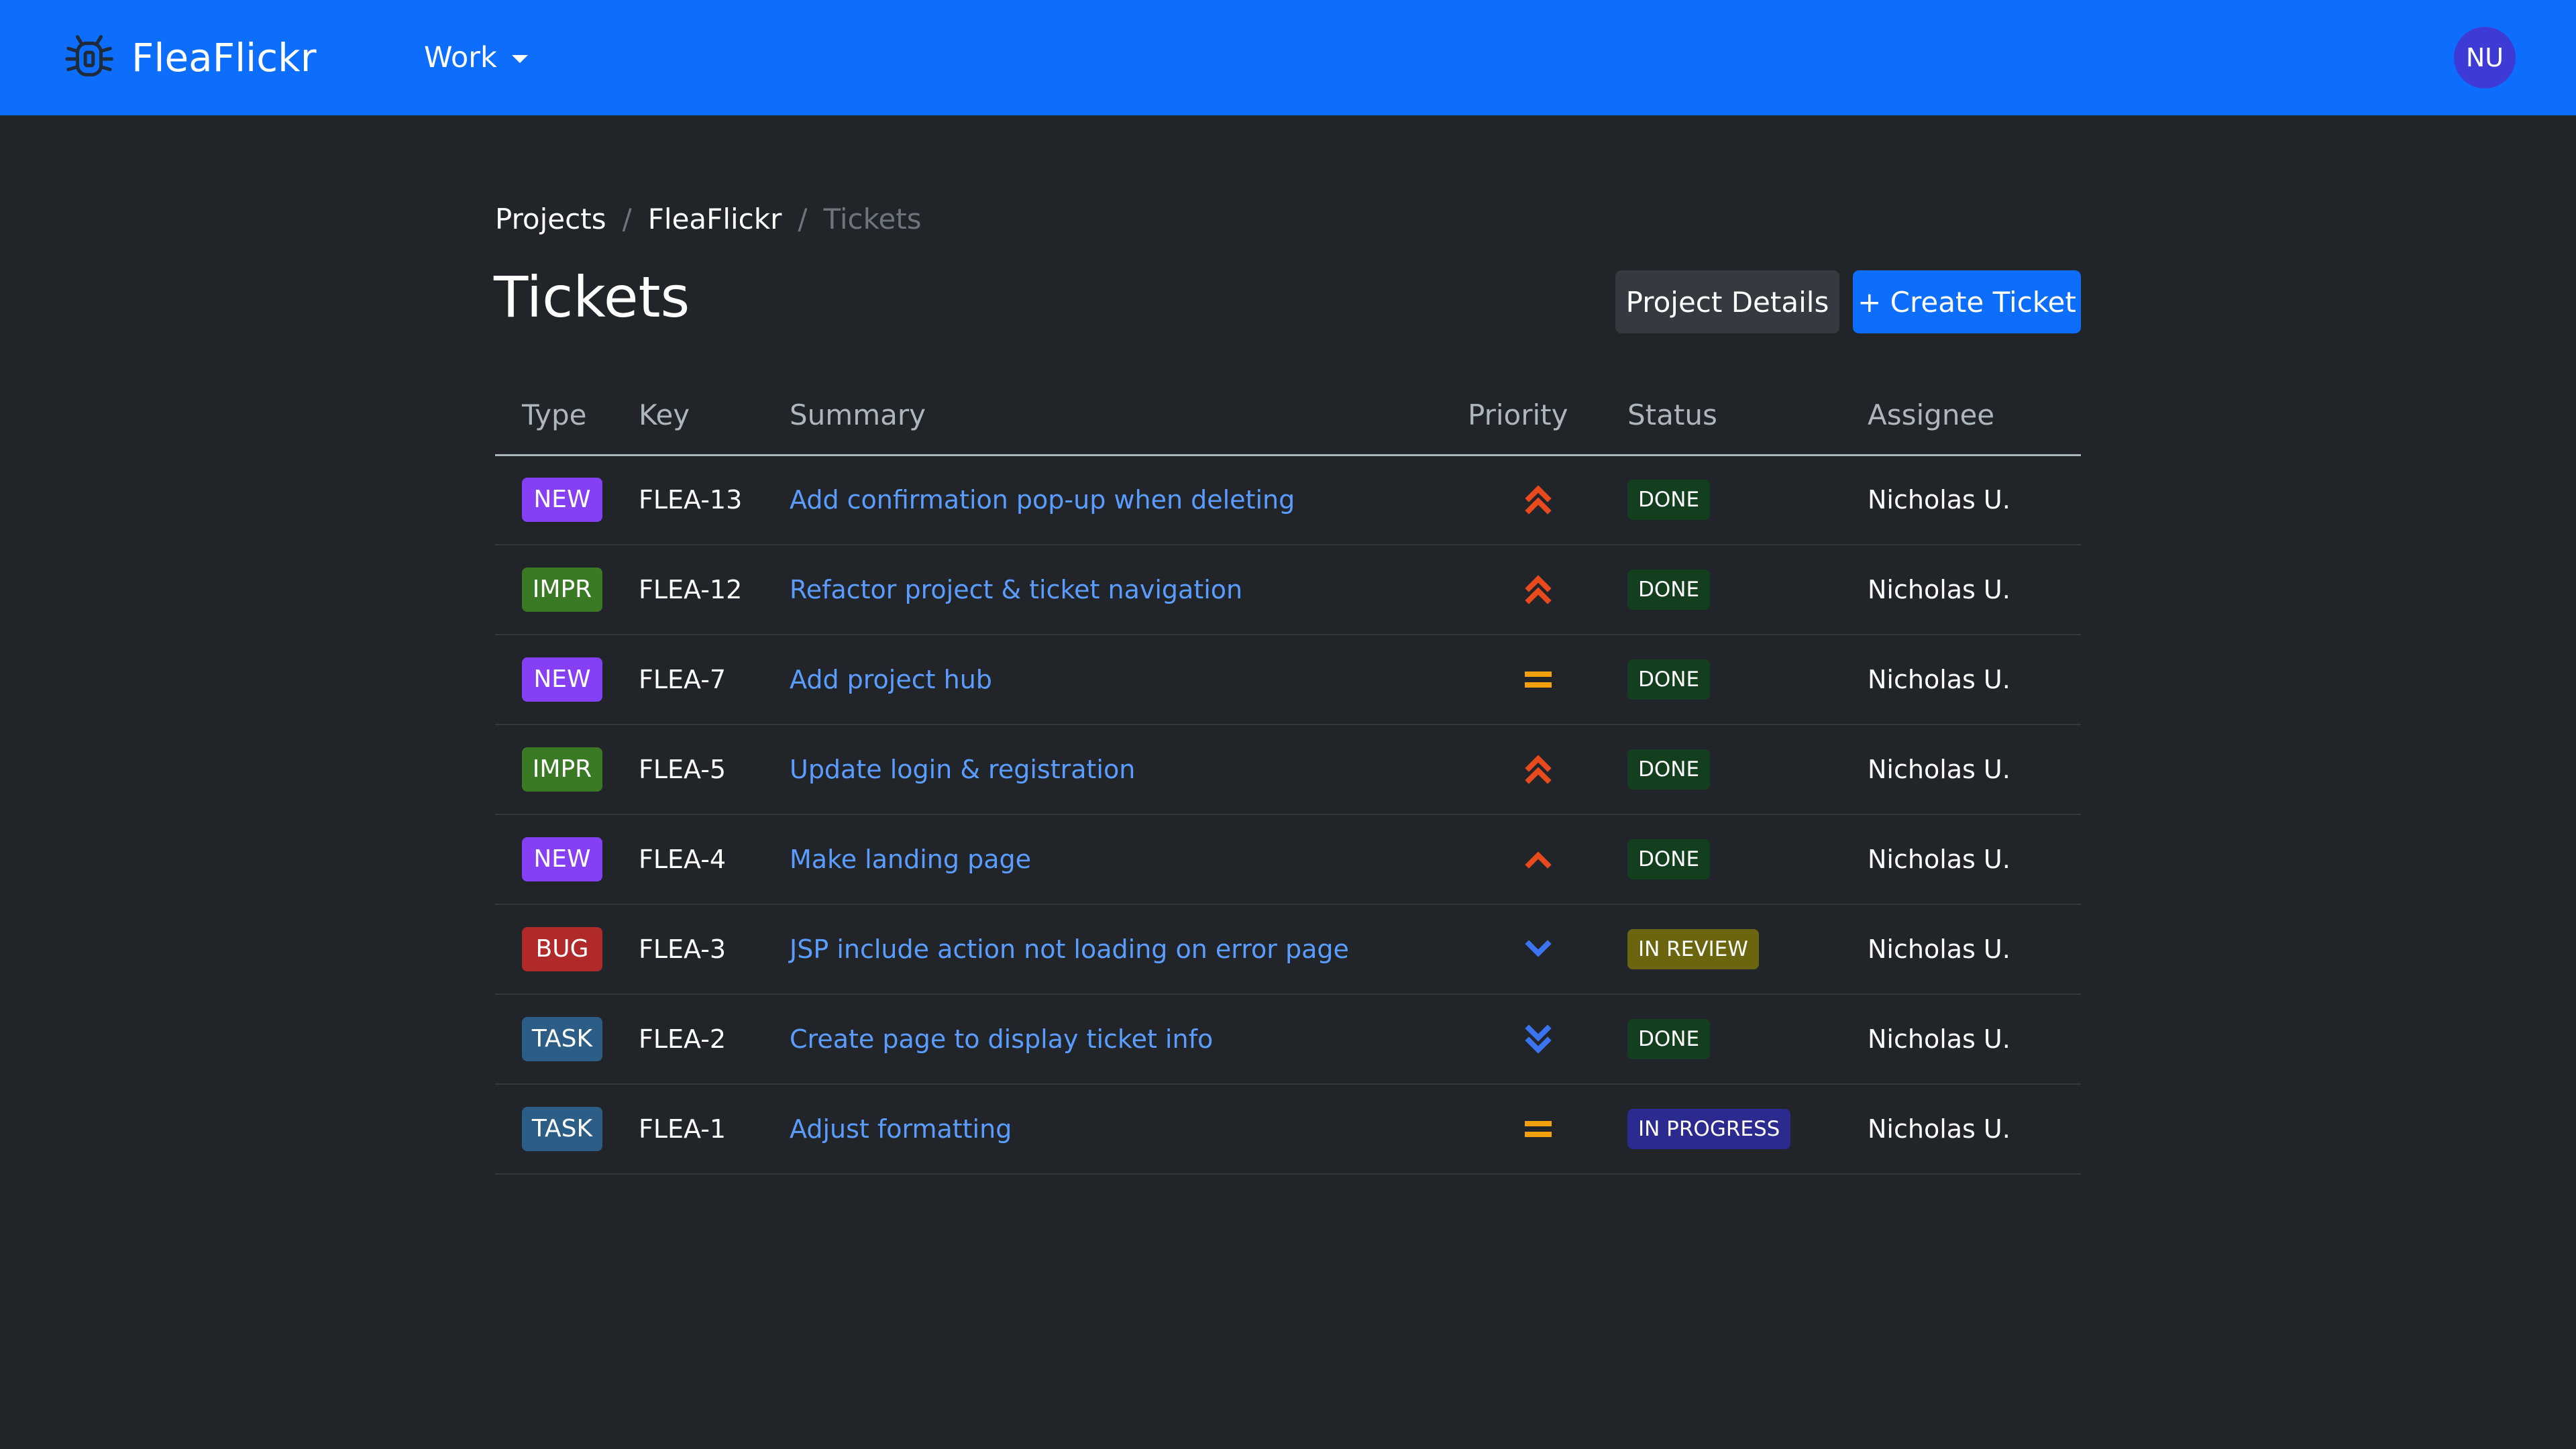  What do you see at coordinates (89, 55) in the screenshot?
I see `bug-icon` at bounding box center [89, 55].